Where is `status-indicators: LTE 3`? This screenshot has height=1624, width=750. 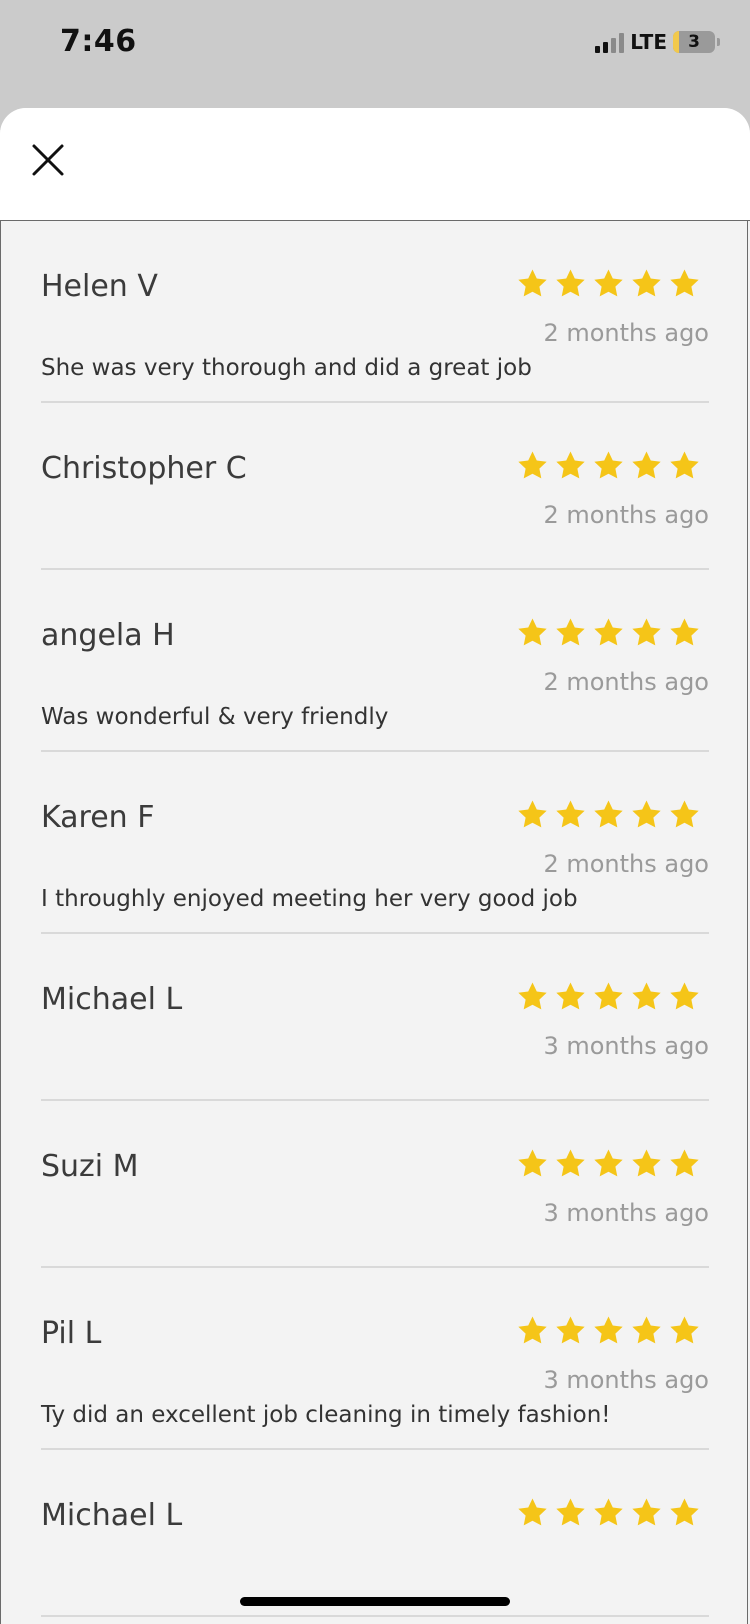
status-indicators: LTE 3 is located at coordinates (657, 42).